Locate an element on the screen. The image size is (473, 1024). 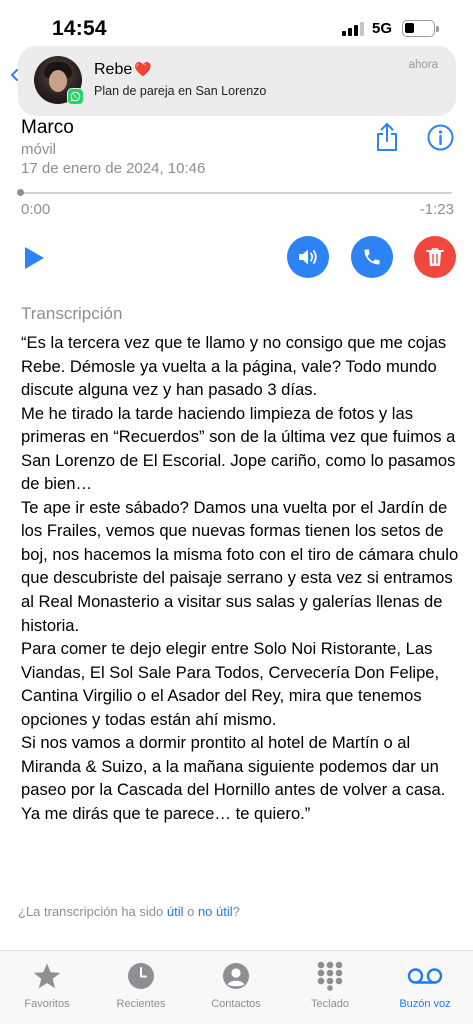
tab-buzon-voz: Buzón voz is located at coordinates (425, 985).